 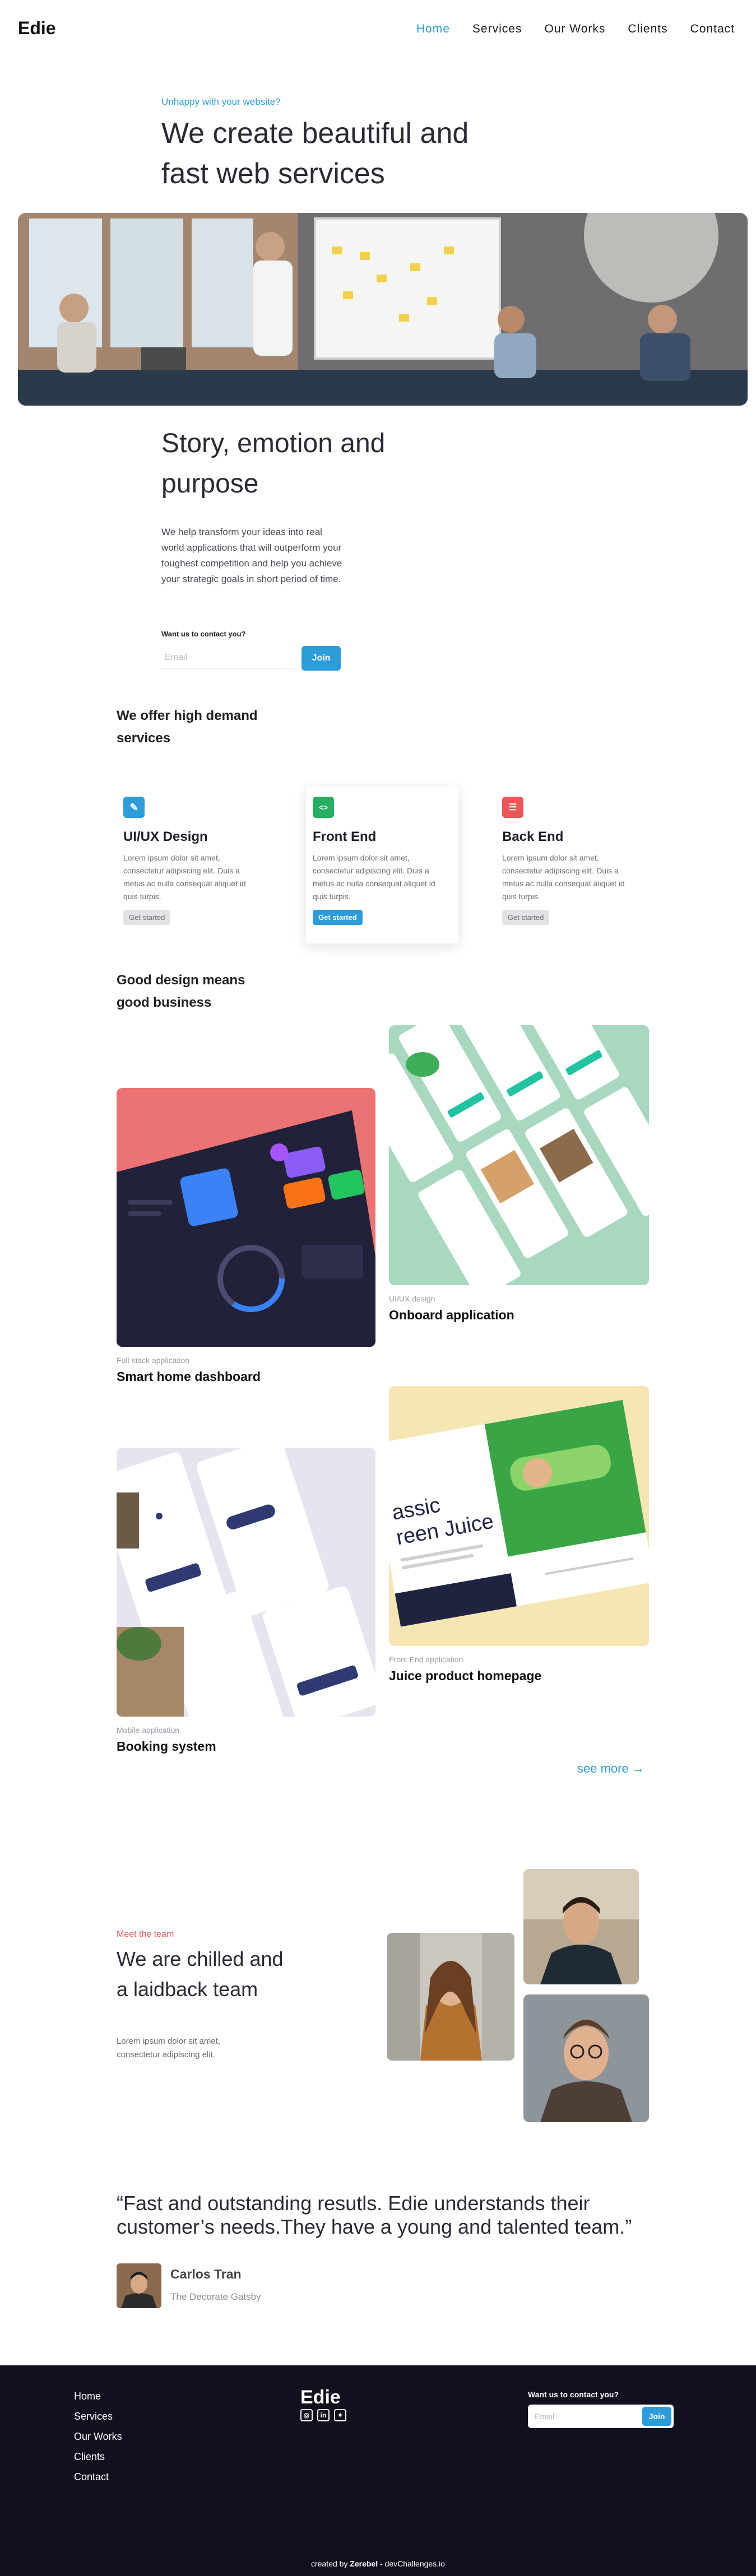 What do you see at coordinates (246, 1217) in the screenshot?
I see `project-image-smart-home` at bounding box center [246, 1217].